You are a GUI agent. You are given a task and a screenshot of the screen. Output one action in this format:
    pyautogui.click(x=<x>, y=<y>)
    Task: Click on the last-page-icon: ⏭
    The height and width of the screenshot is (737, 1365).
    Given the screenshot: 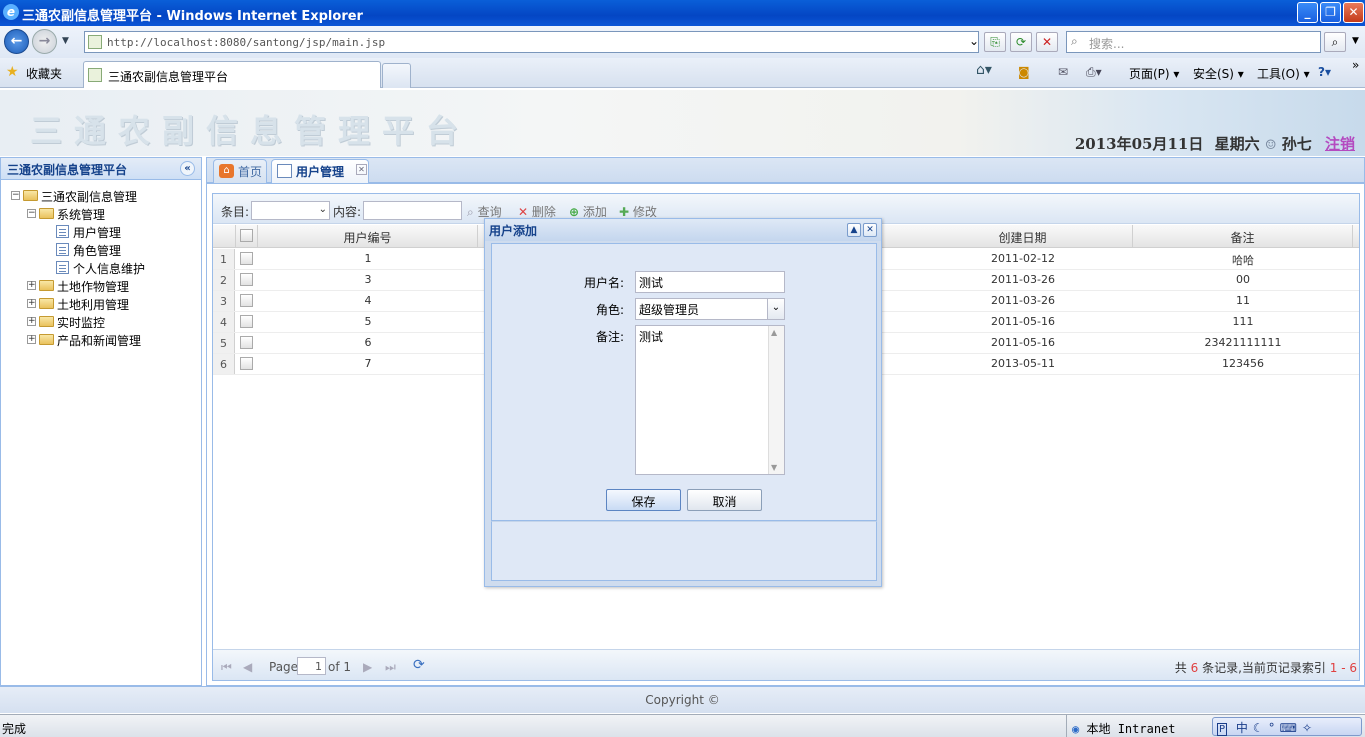 What is the action you would take?
    pyautogui.click(x=390, y=667)
    